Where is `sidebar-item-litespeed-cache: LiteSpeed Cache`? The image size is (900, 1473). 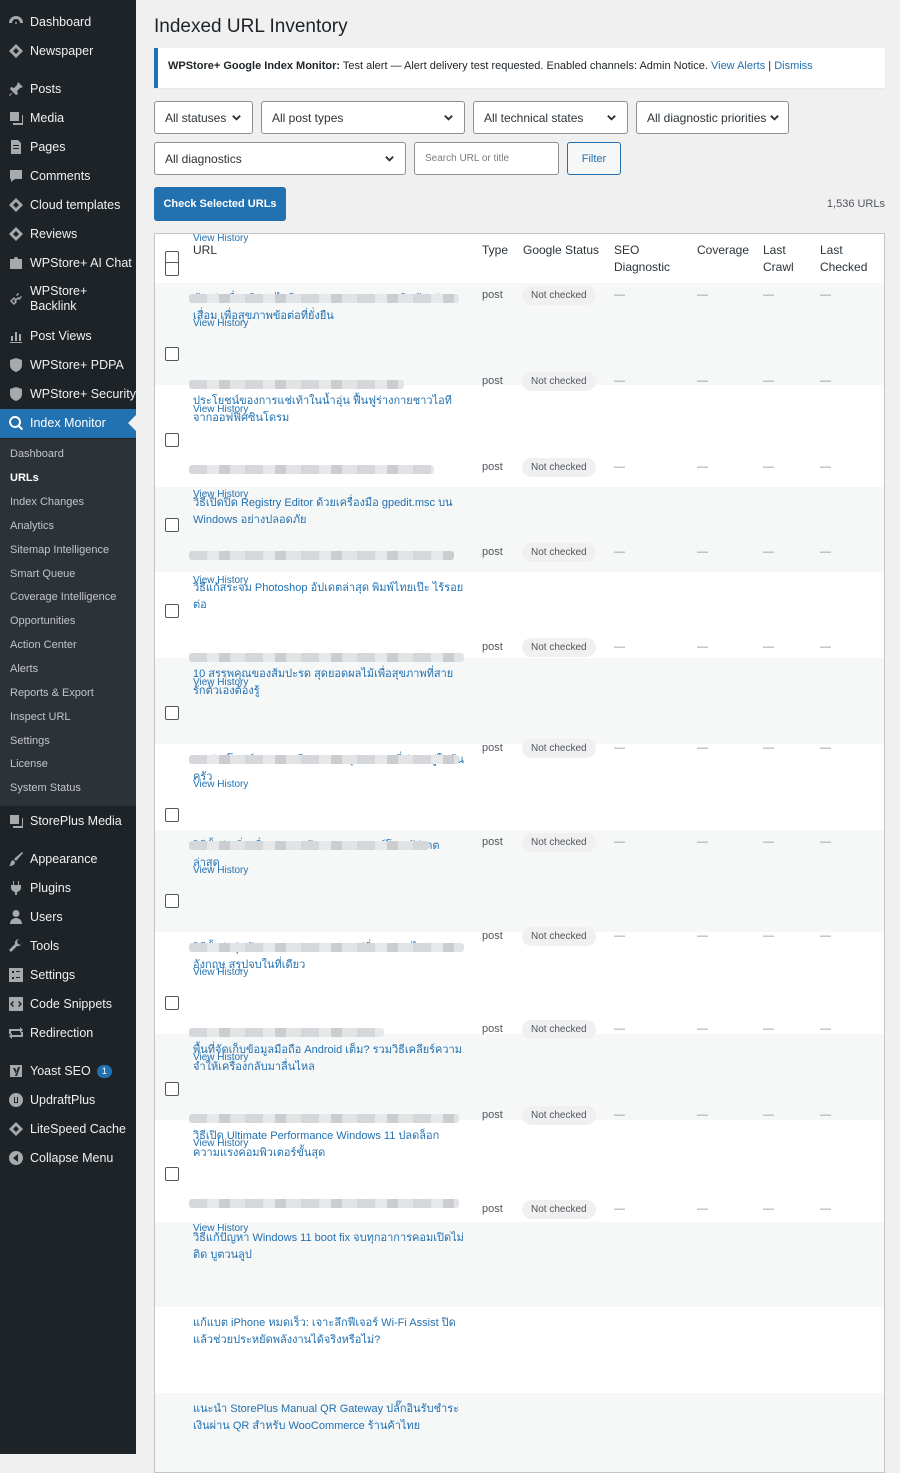 sidebar-item-litespeed-cache: LiteSpeed Cache is located at coordinates (68, 1129).